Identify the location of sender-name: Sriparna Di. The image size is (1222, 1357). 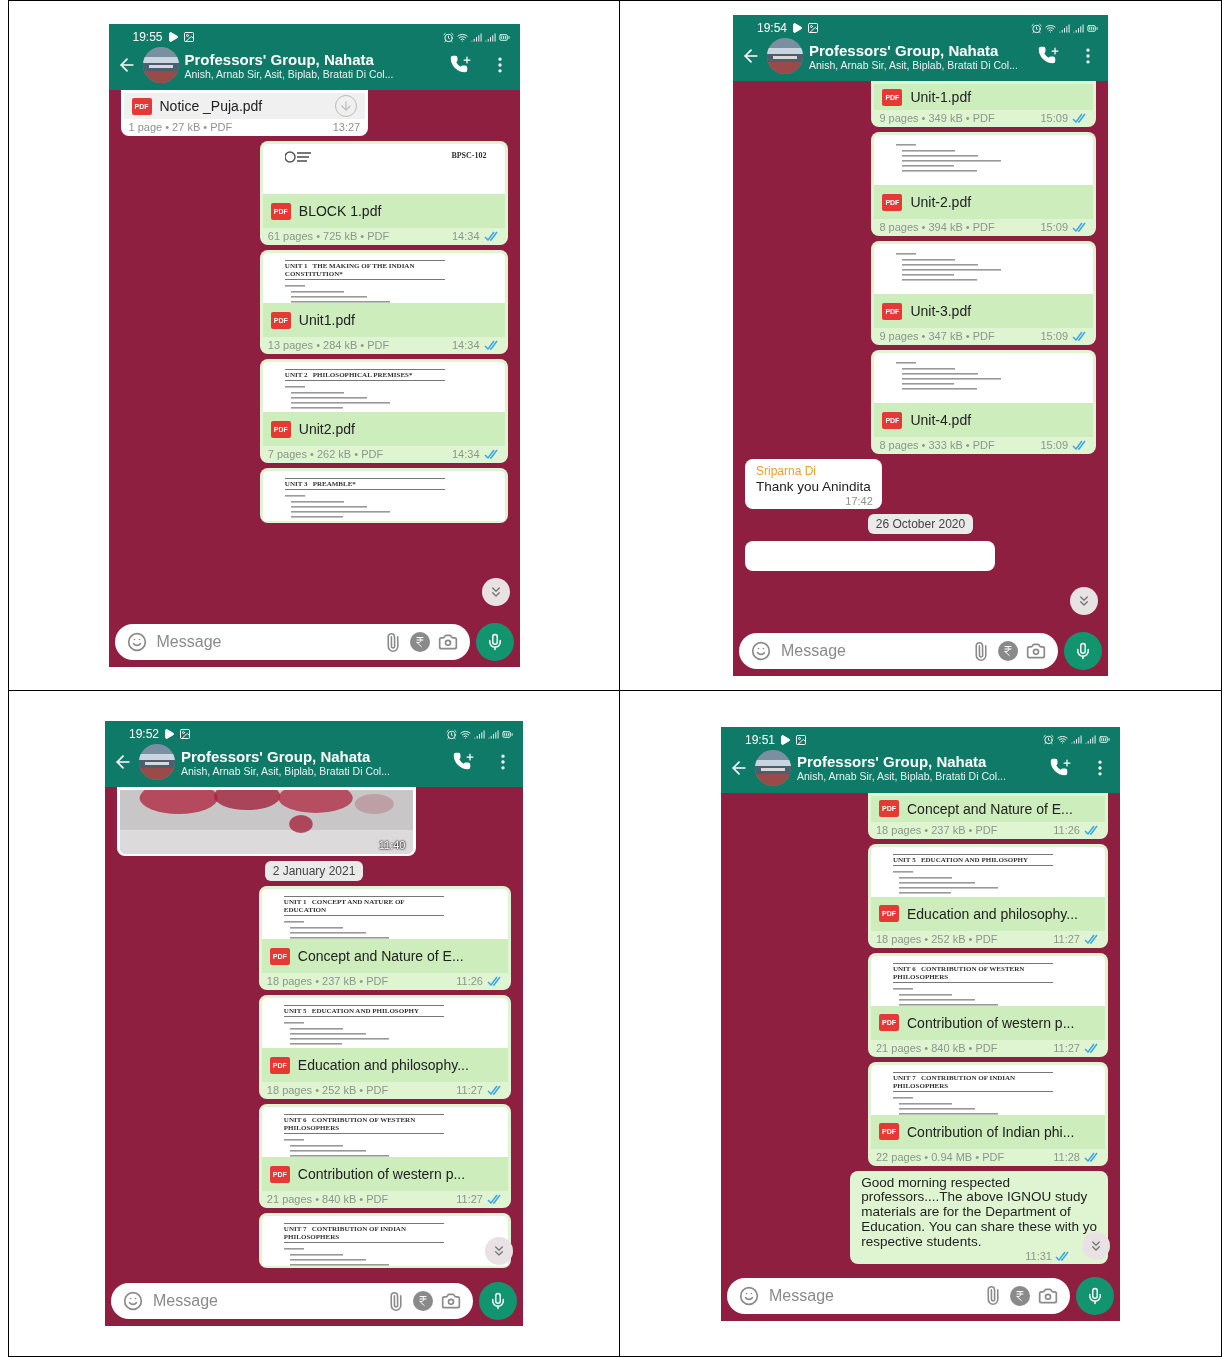
(786, 470).